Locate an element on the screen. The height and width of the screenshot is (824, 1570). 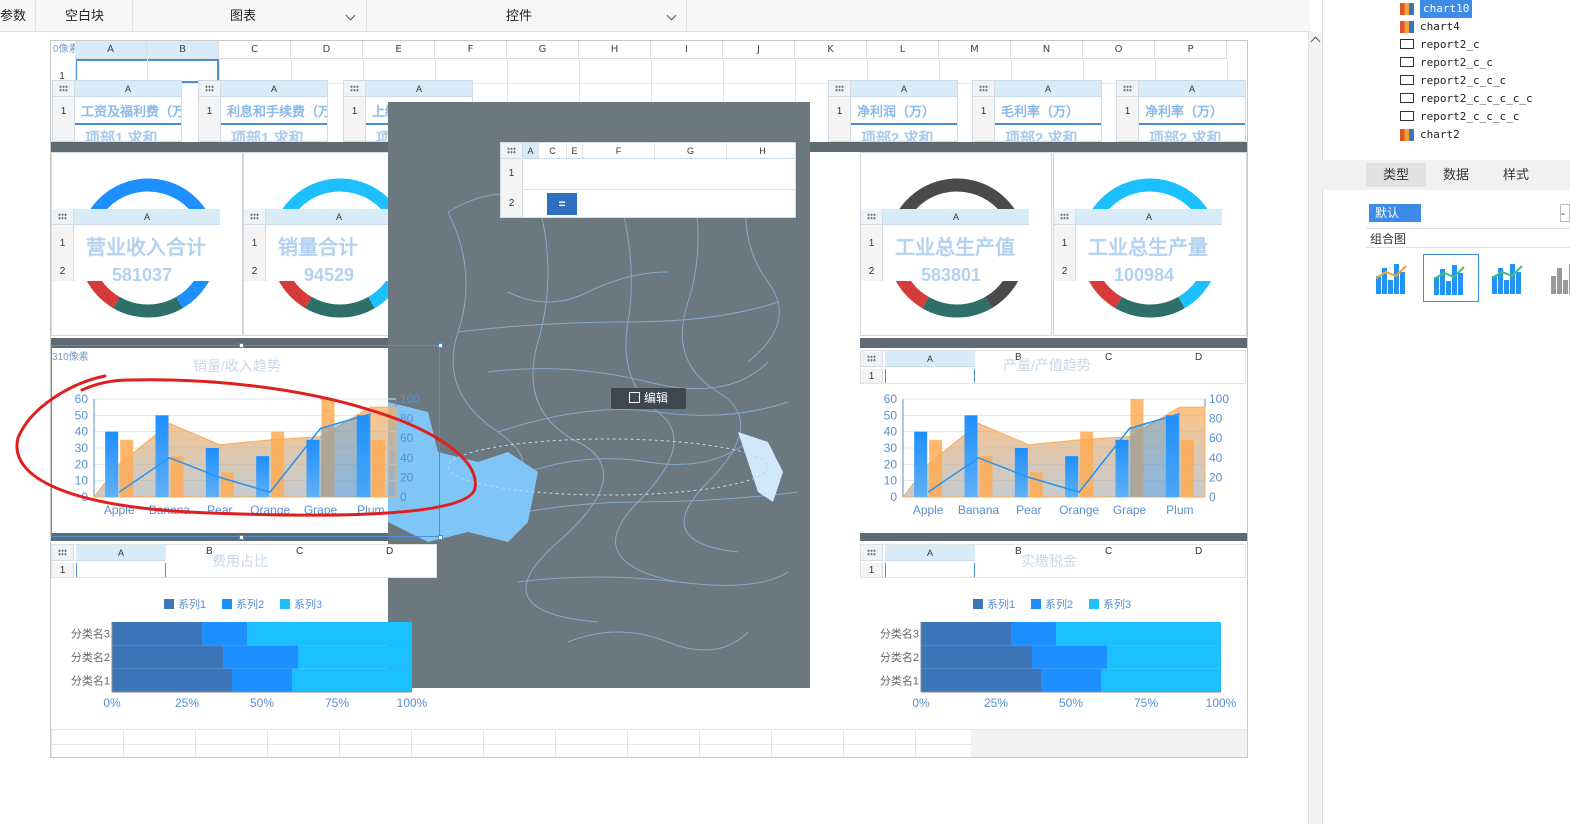
collapse-button: - is located at coordinates (1565, 213).